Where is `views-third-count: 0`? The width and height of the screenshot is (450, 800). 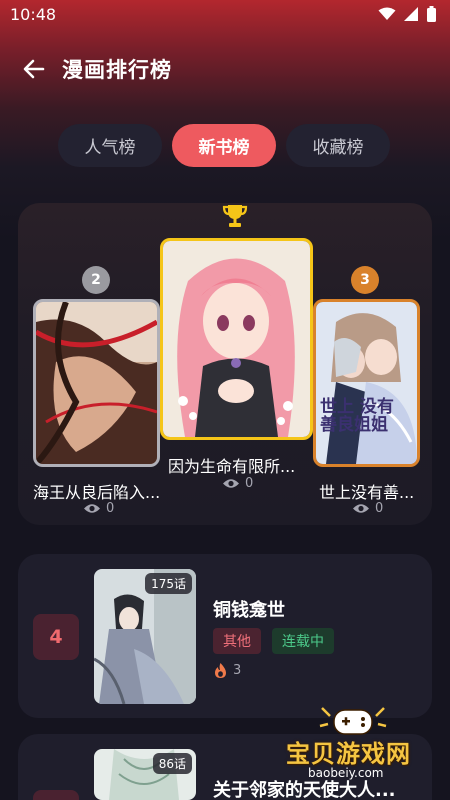
views-third-count: 0 is located at coordinates (379, 508).